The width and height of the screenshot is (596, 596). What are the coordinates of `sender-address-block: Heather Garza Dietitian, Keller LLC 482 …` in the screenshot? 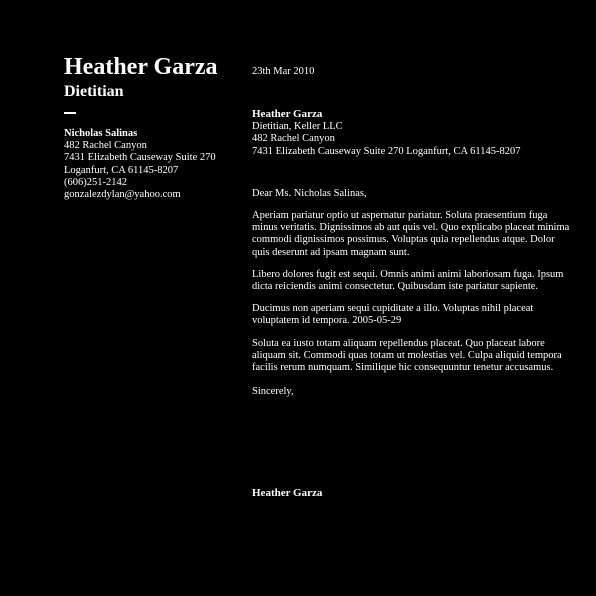 It's located at (411, 133).